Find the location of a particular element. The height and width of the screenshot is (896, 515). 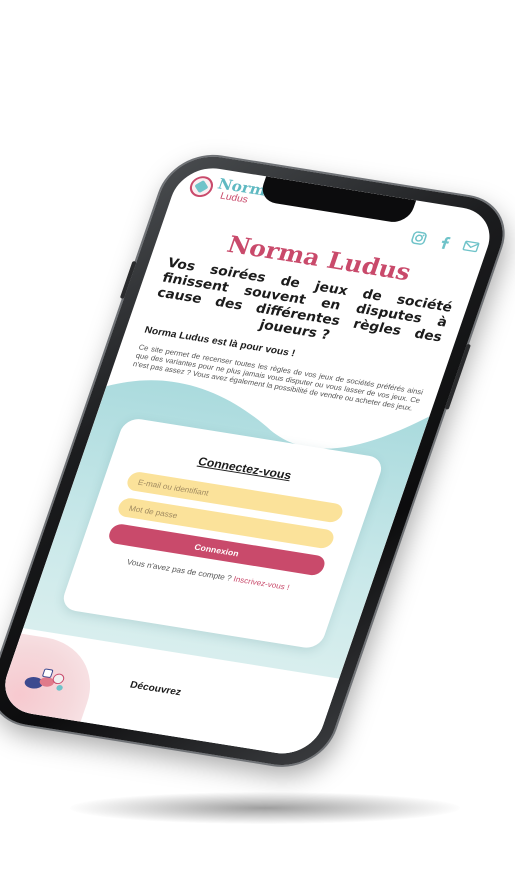

signup-link: Inscrivez-vous ! is located at coordinates (261, 583).